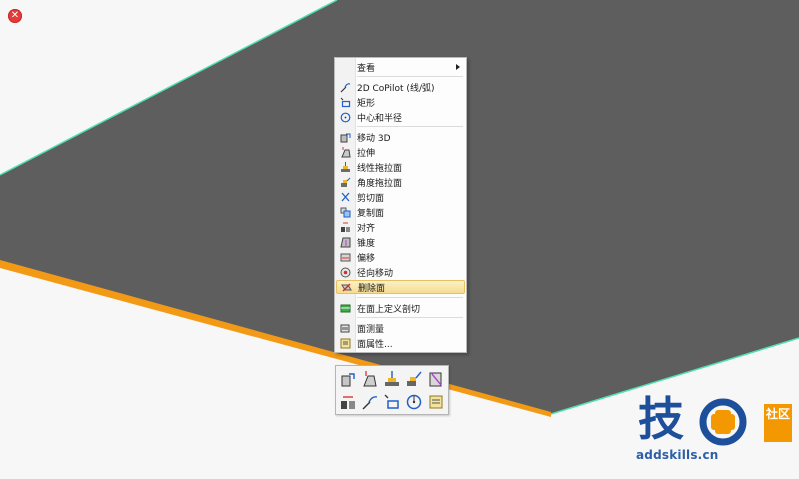 This screenshot has width=799, height=479. I want to click on delete-face-icon, so click(346, 287).